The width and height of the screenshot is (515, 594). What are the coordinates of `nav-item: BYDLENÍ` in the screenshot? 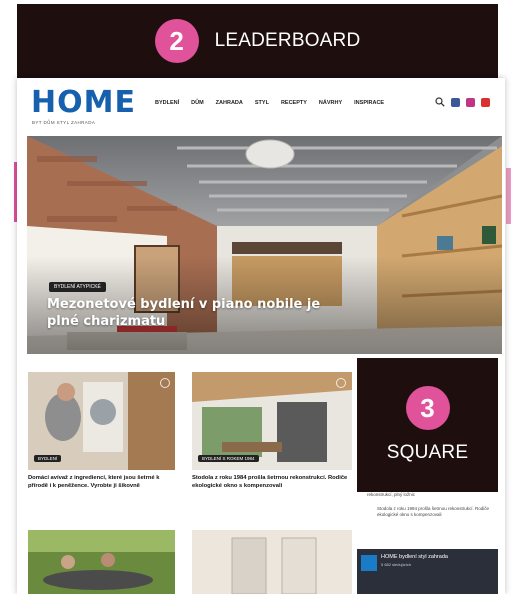 It's located at (167, 103).